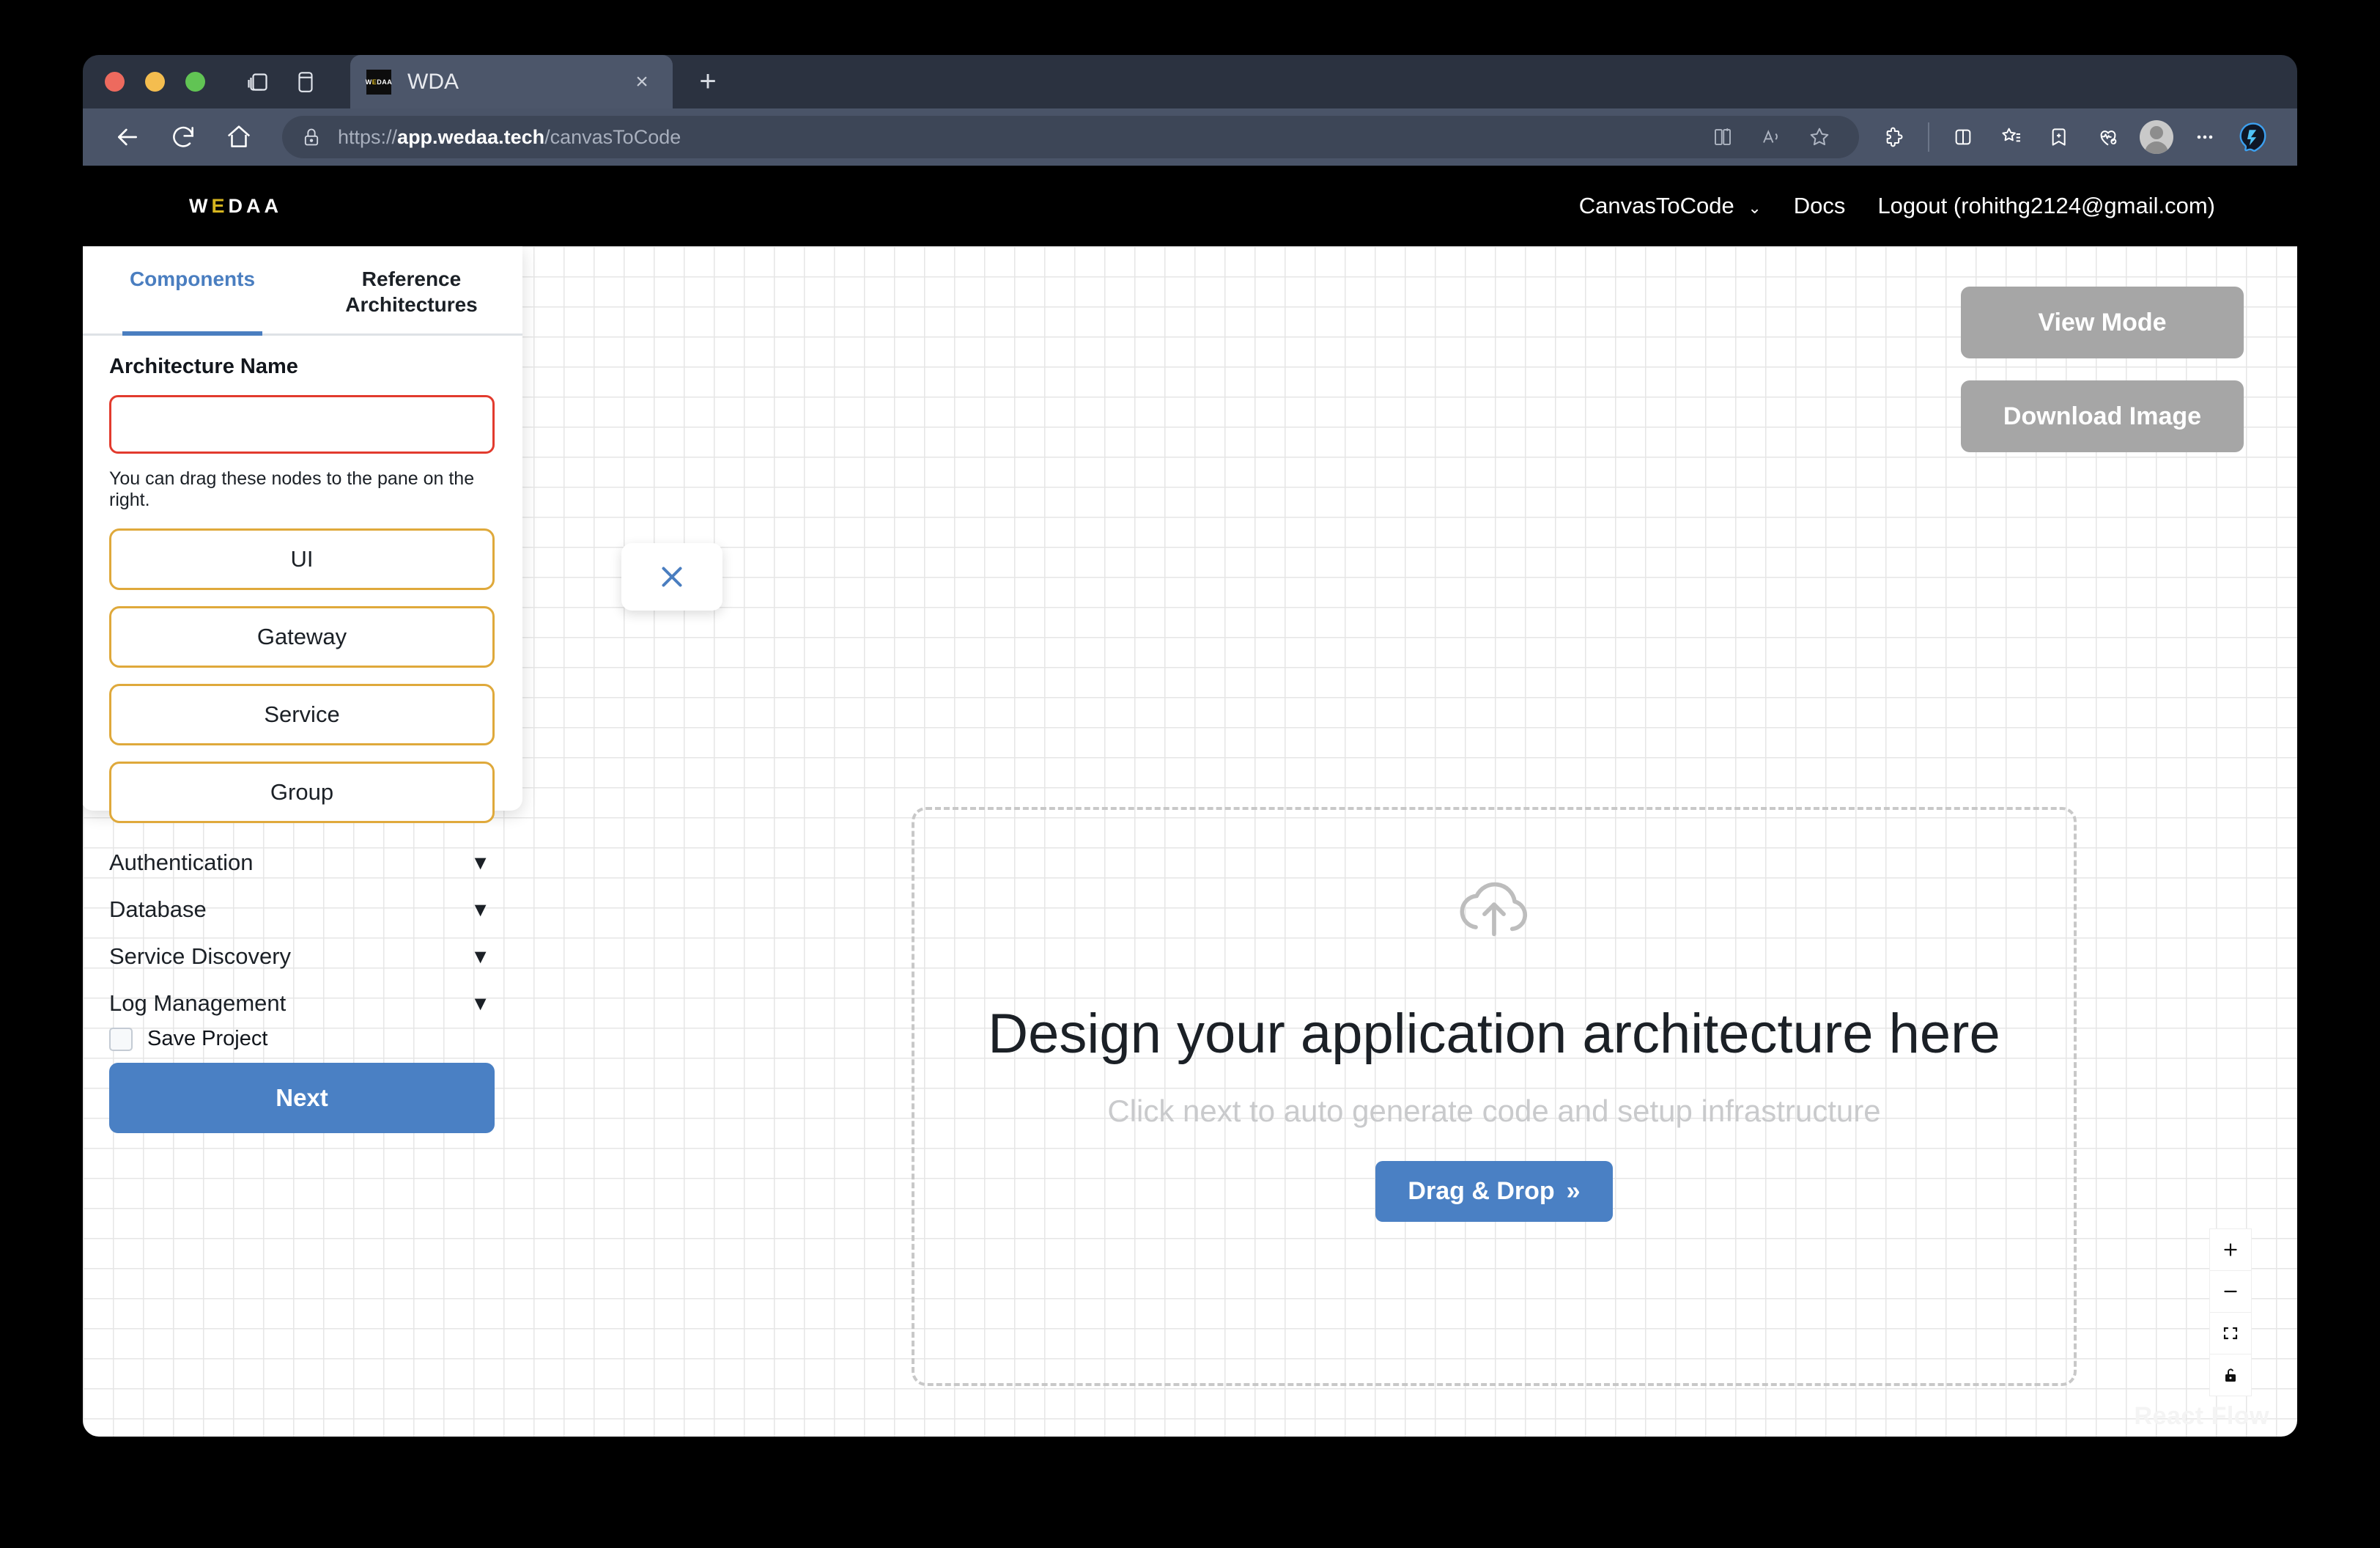 This screenshot has height=1548, width=2380. What do you see at coordinates (255, 205) in the screenshot?
I see `logo-part-after: DAA` at bounding box center [255, 205].